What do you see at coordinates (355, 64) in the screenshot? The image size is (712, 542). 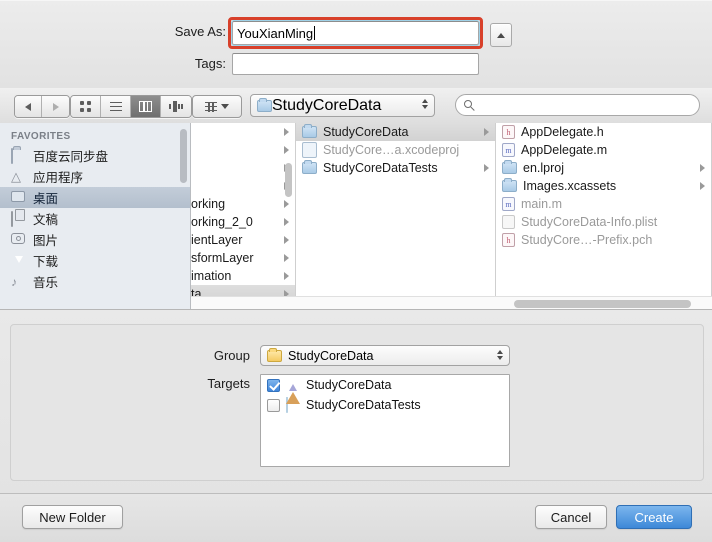 I see `tags-input` at bounding box center [355, 64].